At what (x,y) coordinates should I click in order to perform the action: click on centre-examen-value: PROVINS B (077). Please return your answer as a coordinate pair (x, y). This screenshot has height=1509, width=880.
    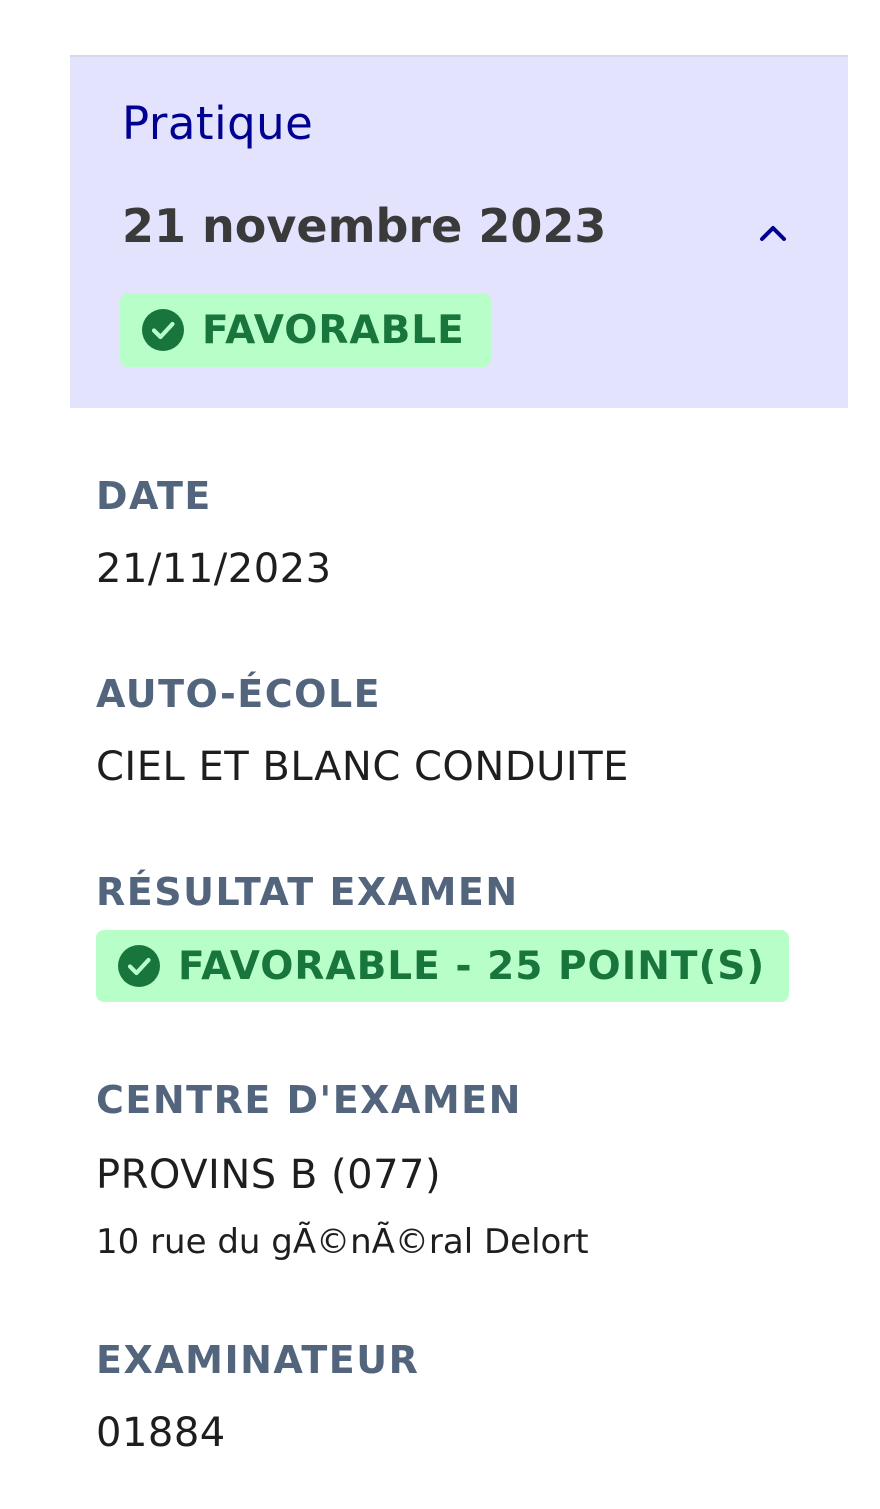
    Looking at the image, I should click on (269, 1175).